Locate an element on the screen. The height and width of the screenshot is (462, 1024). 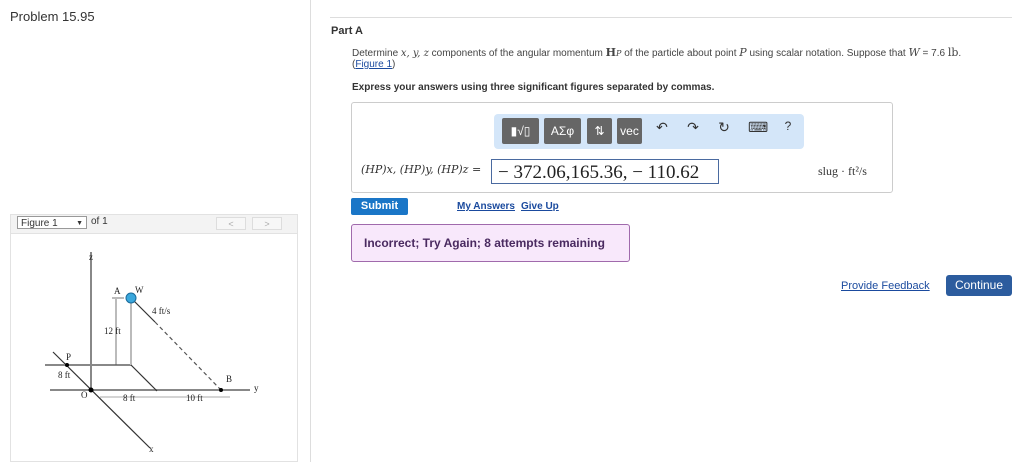
distance-8ft-label: 8 ft is located at coordinates (129, 398).